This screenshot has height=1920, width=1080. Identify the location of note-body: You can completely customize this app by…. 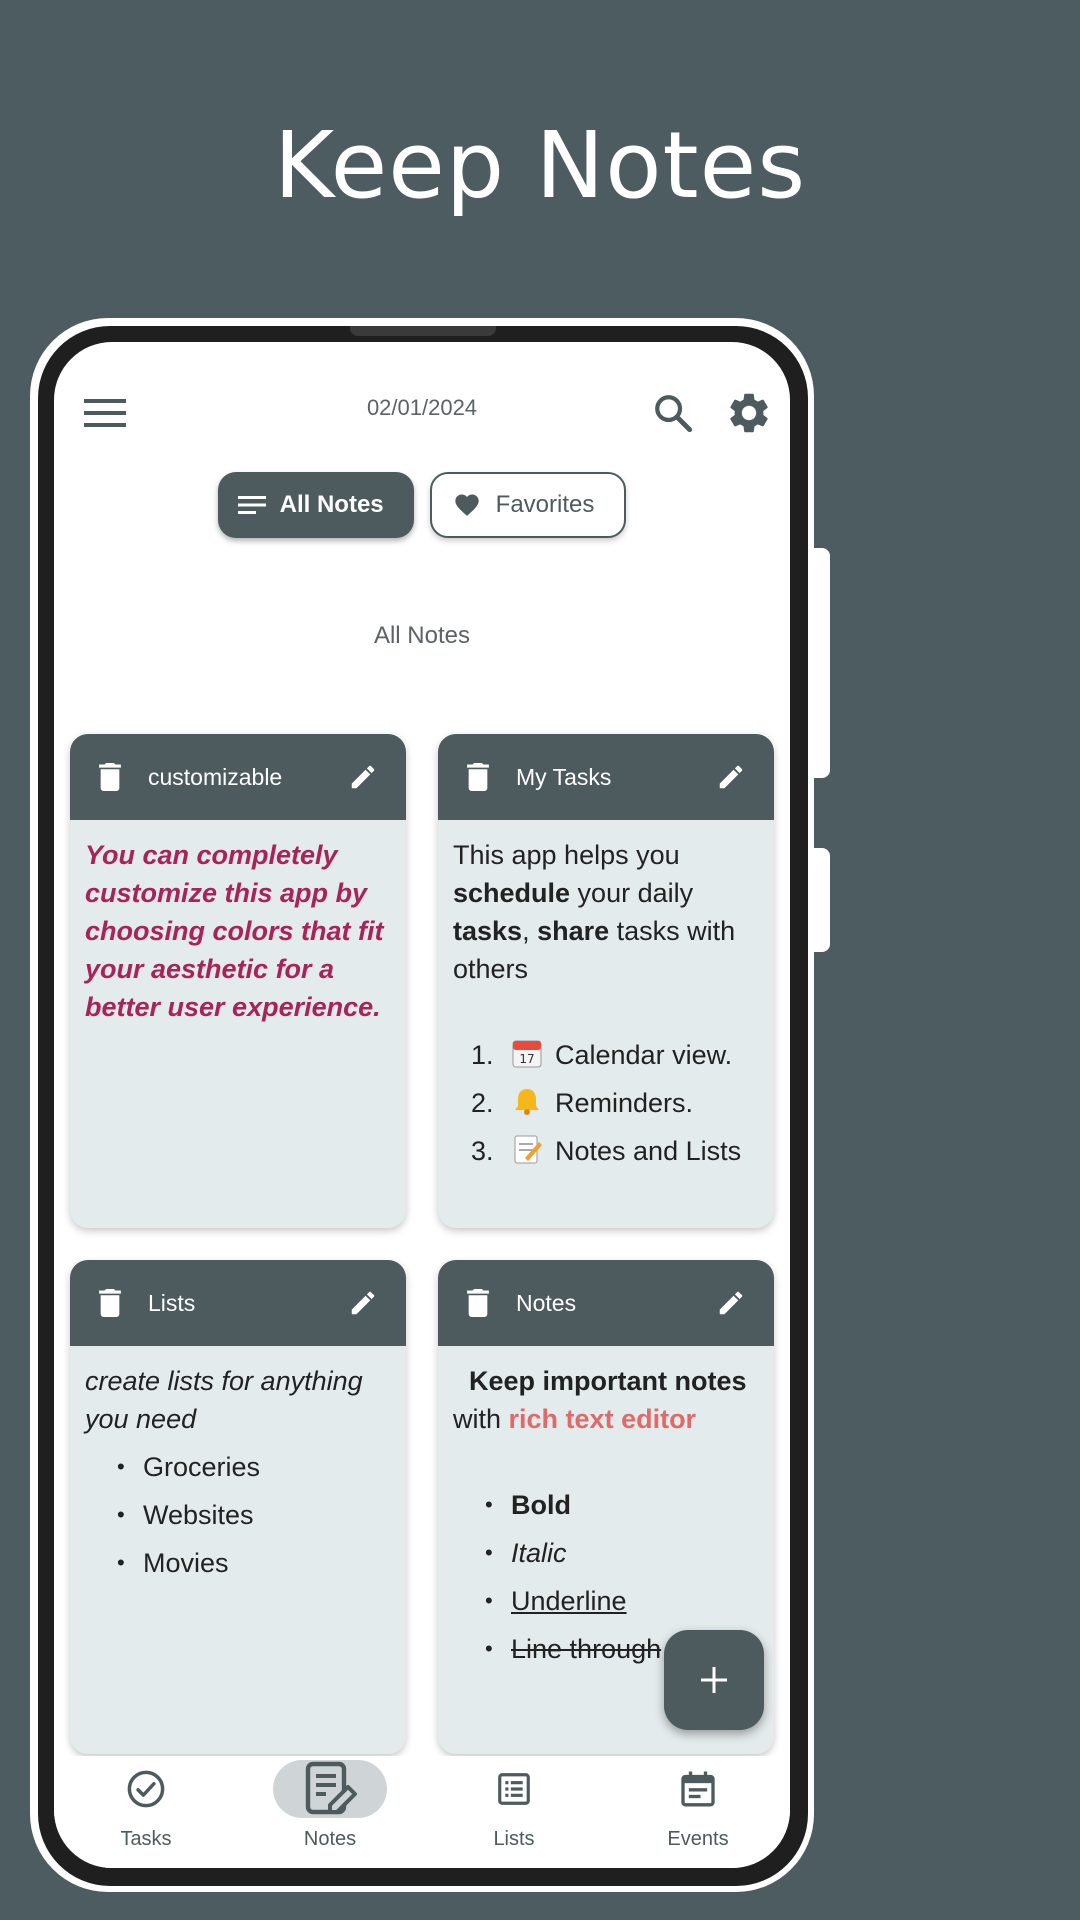
(238, 1006).